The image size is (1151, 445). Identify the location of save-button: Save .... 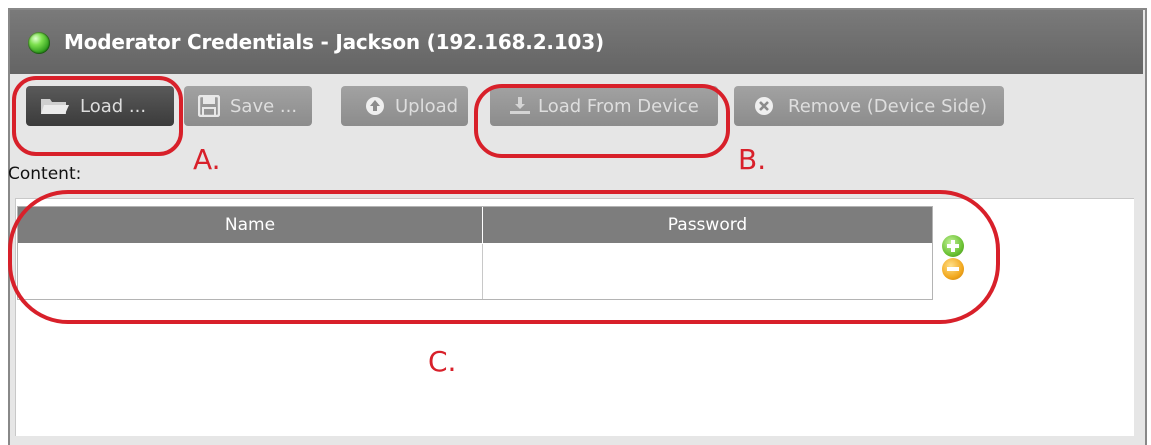
(248, 106).